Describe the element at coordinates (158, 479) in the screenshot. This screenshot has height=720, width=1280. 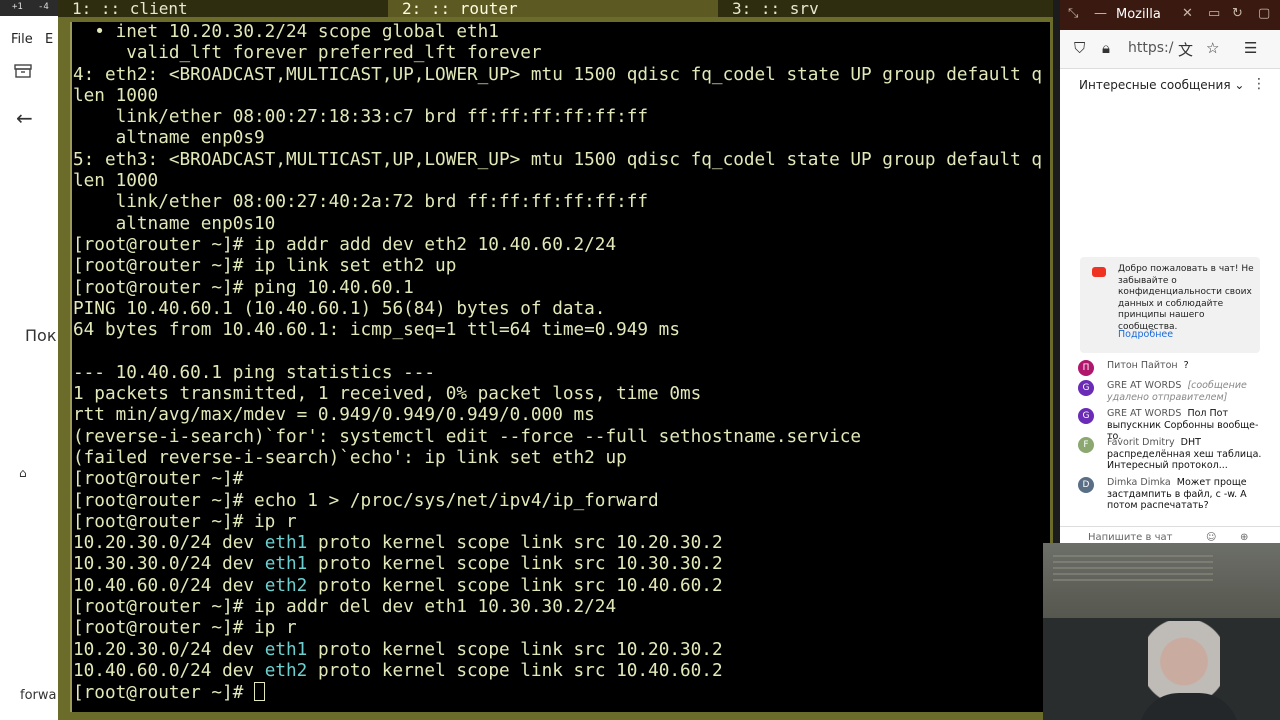
I see `terminal-line: [root@router ~]#` at that location.